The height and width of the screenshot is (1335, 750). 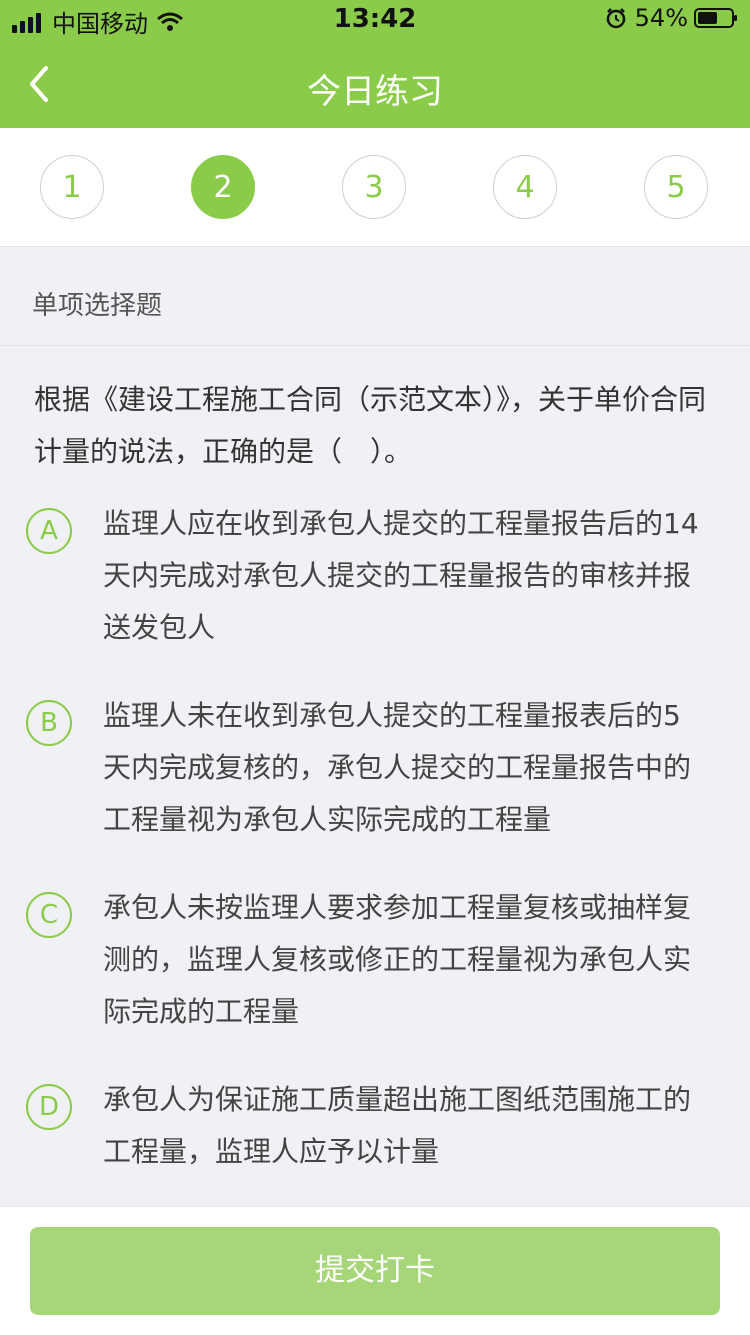 I want to click on step-3: 3, so click(x=374, y=187).